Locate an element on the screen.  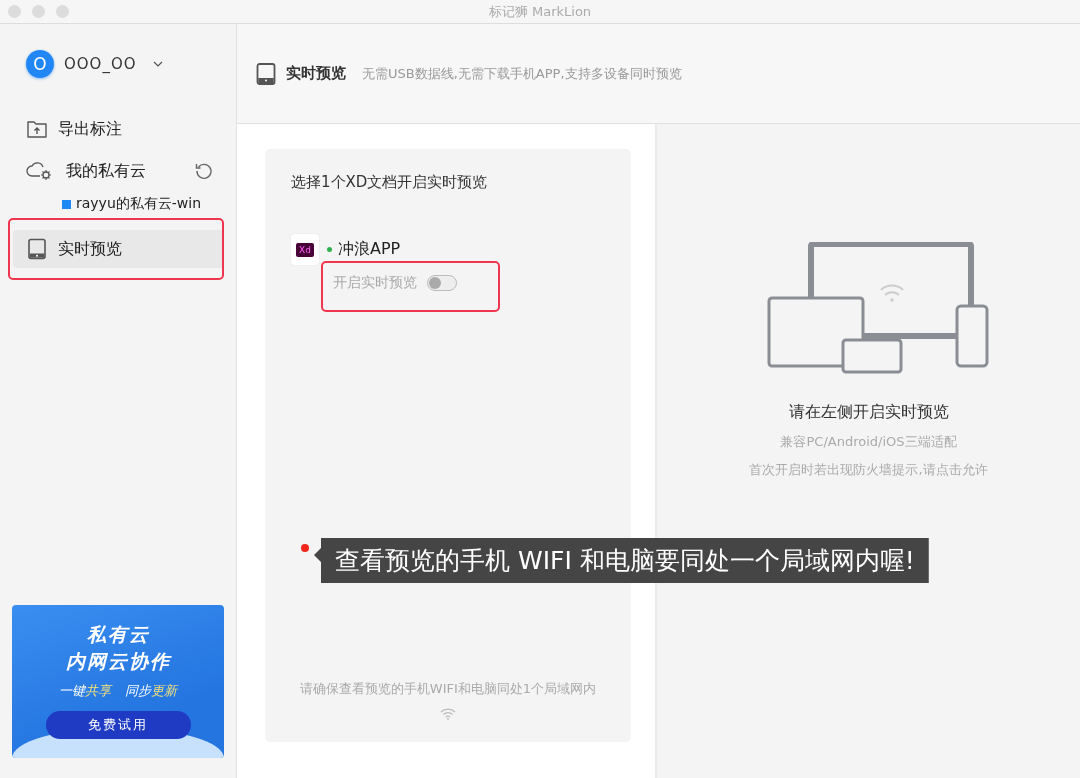
marker-dot is located at coordinates (305, 548).